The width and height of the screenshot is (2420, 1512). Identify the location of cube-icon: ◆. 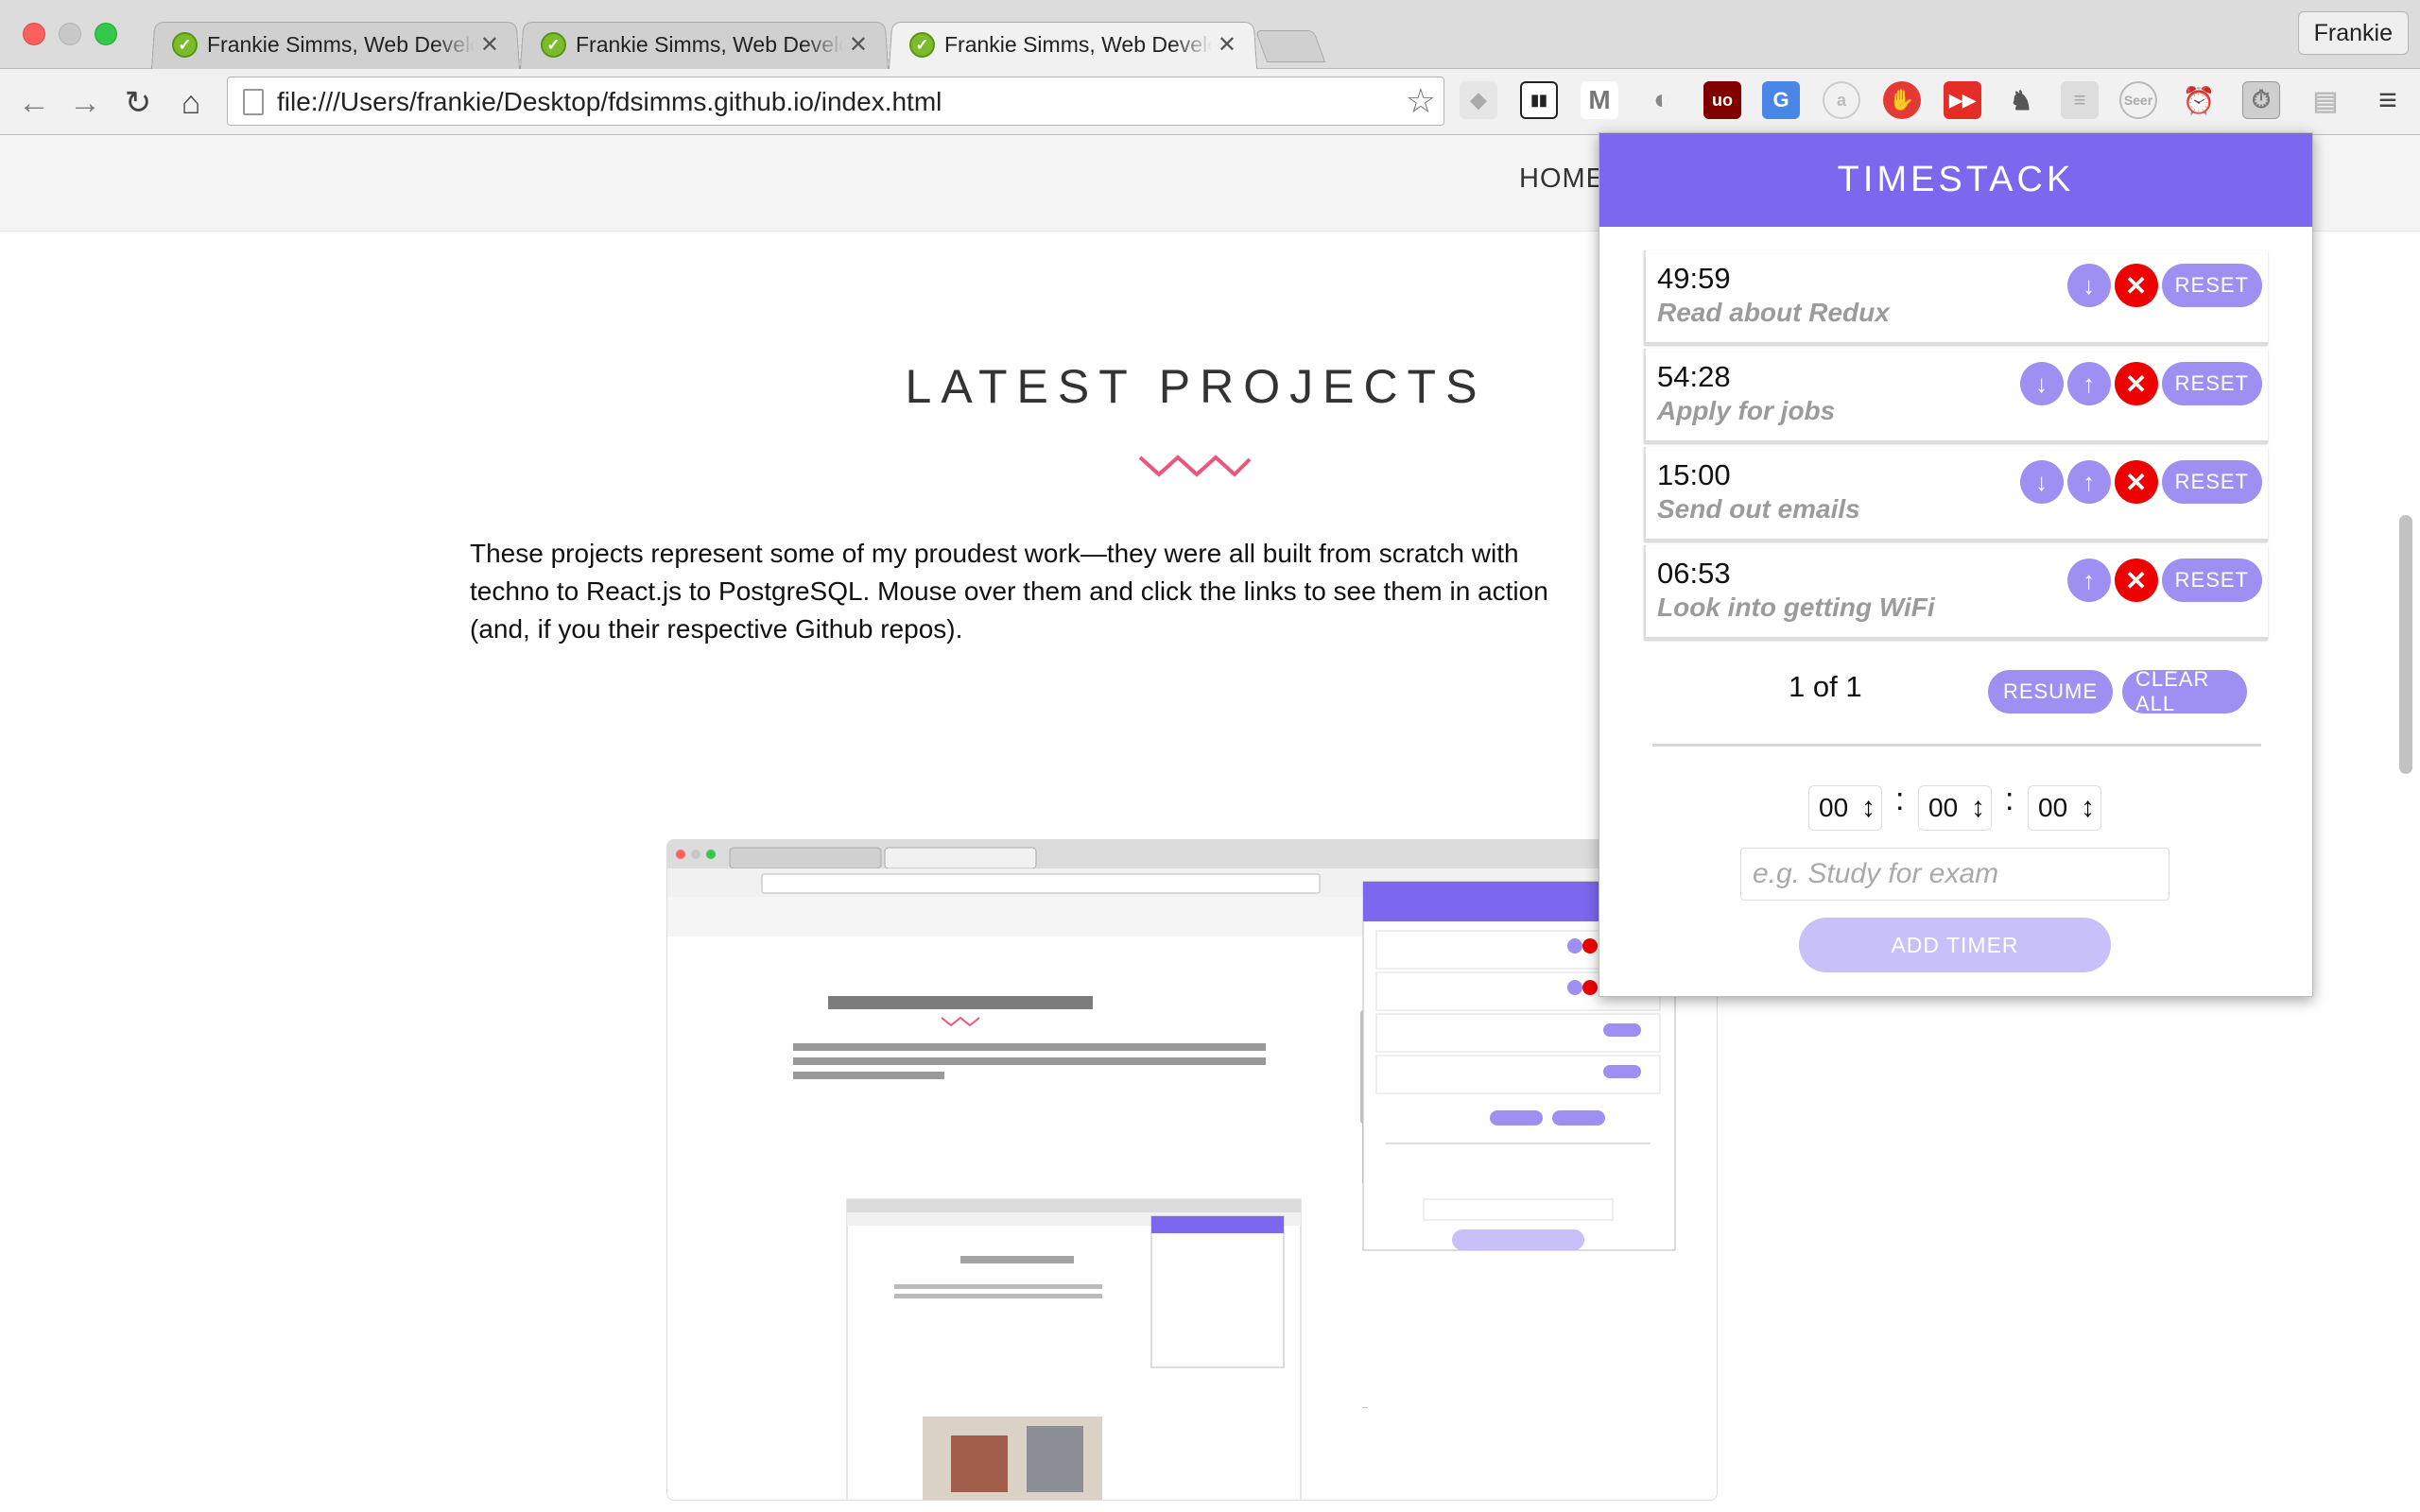
(1478, 100).